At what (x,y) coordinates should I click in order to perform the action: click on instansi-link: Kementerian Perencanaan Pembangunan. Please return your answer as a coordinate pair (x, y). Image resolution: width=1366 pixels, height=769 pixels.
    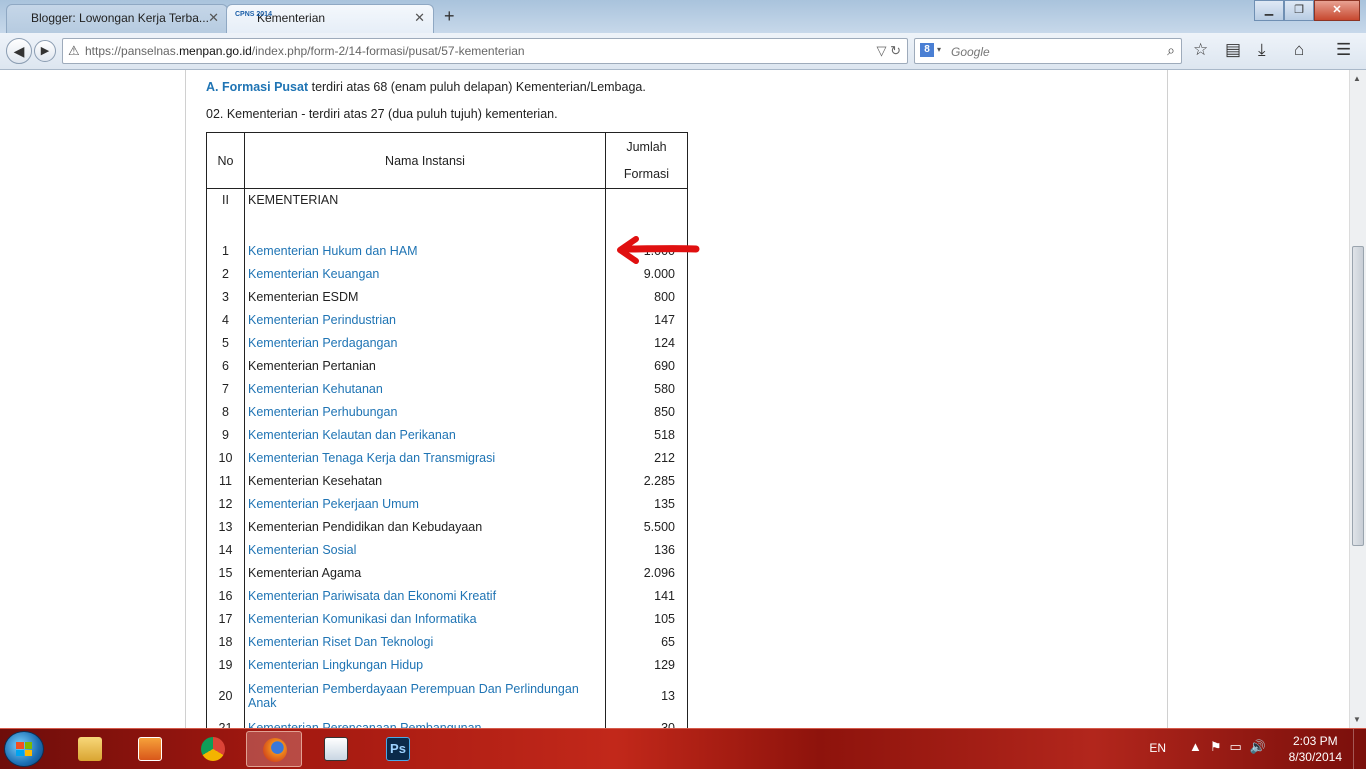
    Looking at the image, I should click on (365, 725).